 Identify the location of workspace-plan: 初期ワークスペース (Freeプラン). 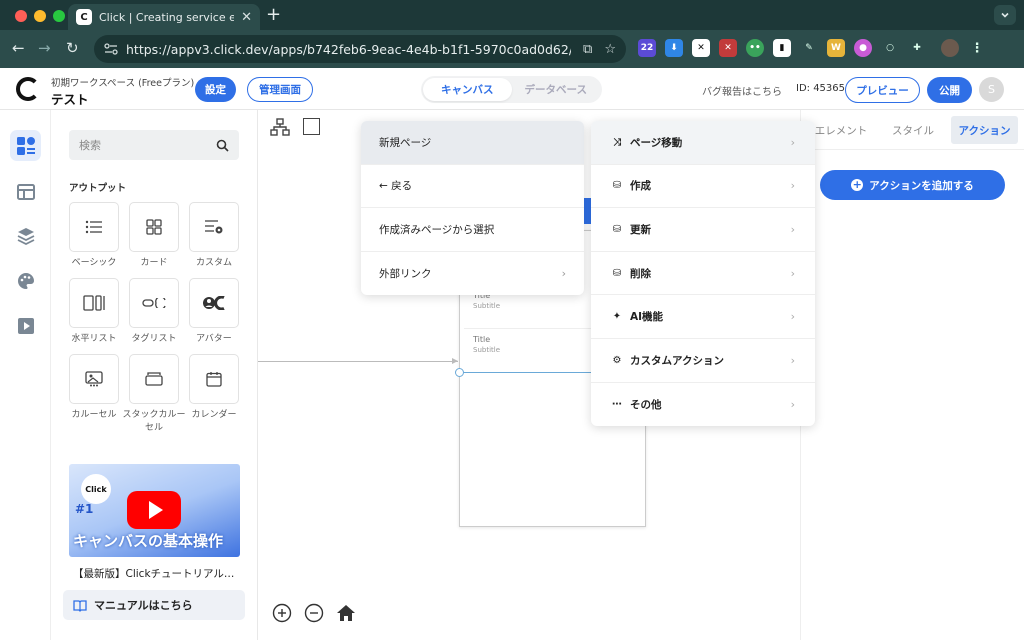
(123, 83).